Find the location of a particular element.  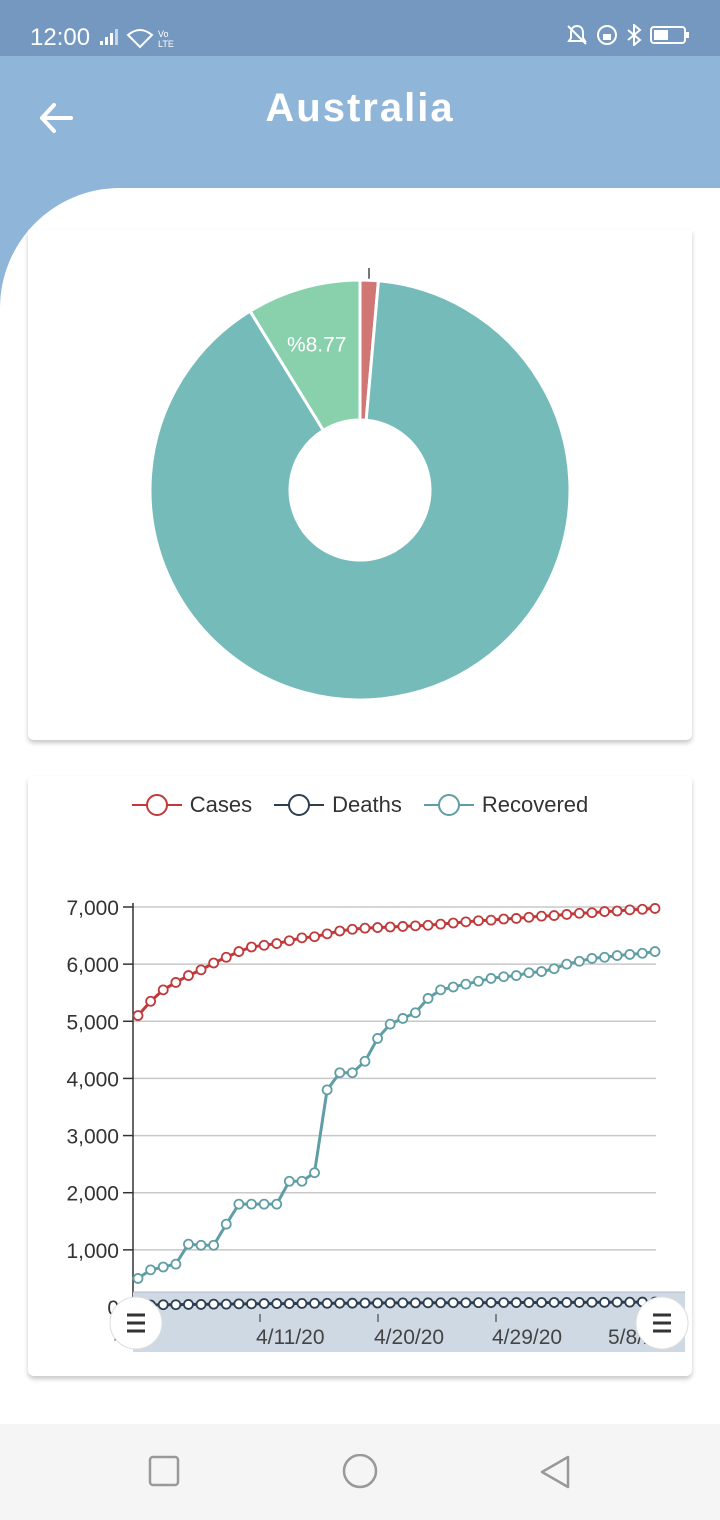

range-handle-right is located at coordinates (662, 1323).